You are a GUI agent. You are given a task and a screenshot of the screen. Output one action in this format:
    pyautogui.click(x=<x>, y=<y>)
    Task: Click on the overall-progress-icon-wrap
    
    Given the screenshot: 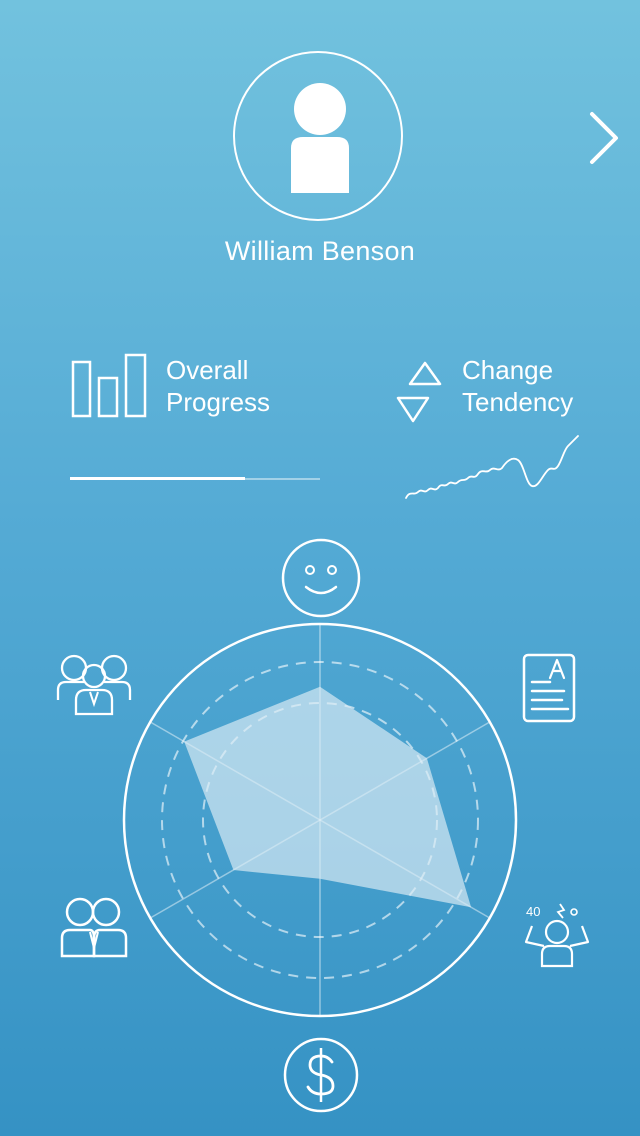 What is the action you would take?
    pyautogui.click(x=109, y=385)
    